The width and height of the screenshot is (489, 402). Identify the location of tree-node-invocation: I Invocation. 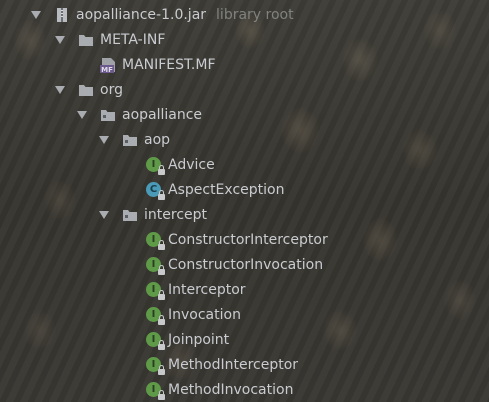
(244, 314).